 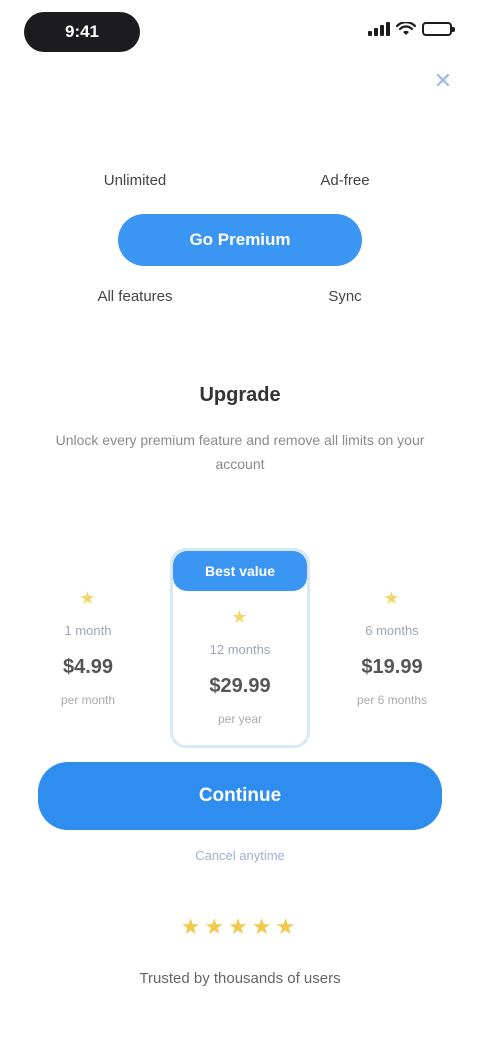 I want to click on feature-label: Sync, so click(x=345, y=296).